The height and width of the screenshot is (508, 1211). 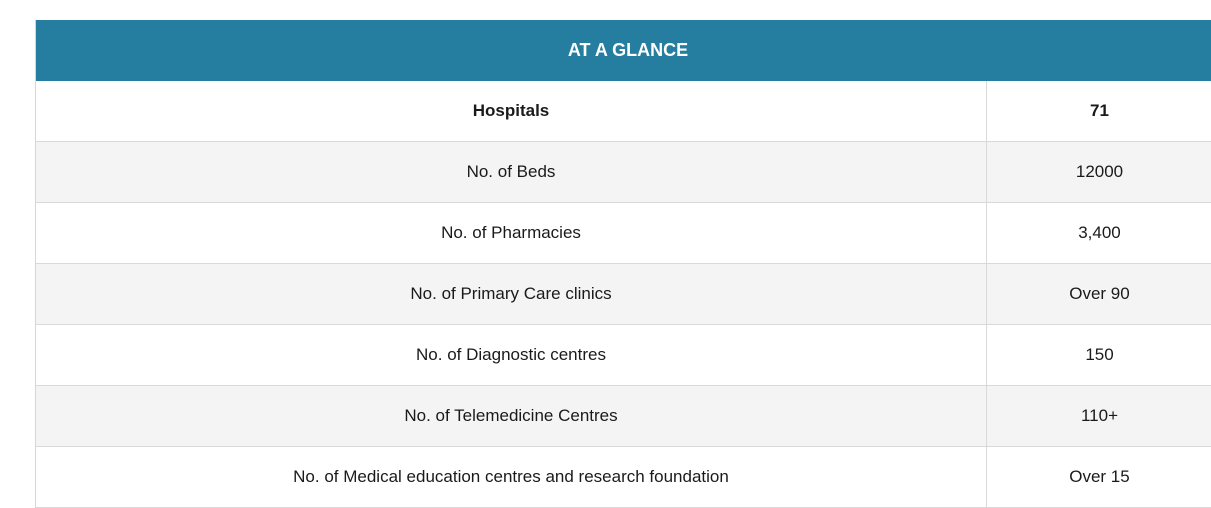 I want to click on table-header: AT A GLANCE, so click(x=623, y=50).